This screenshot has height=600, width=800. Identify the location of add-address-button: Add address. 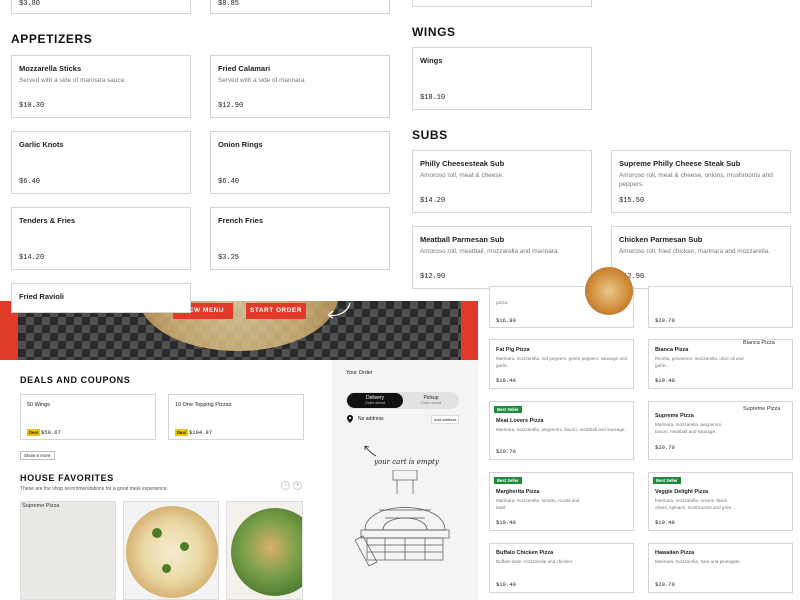
(445, 419).